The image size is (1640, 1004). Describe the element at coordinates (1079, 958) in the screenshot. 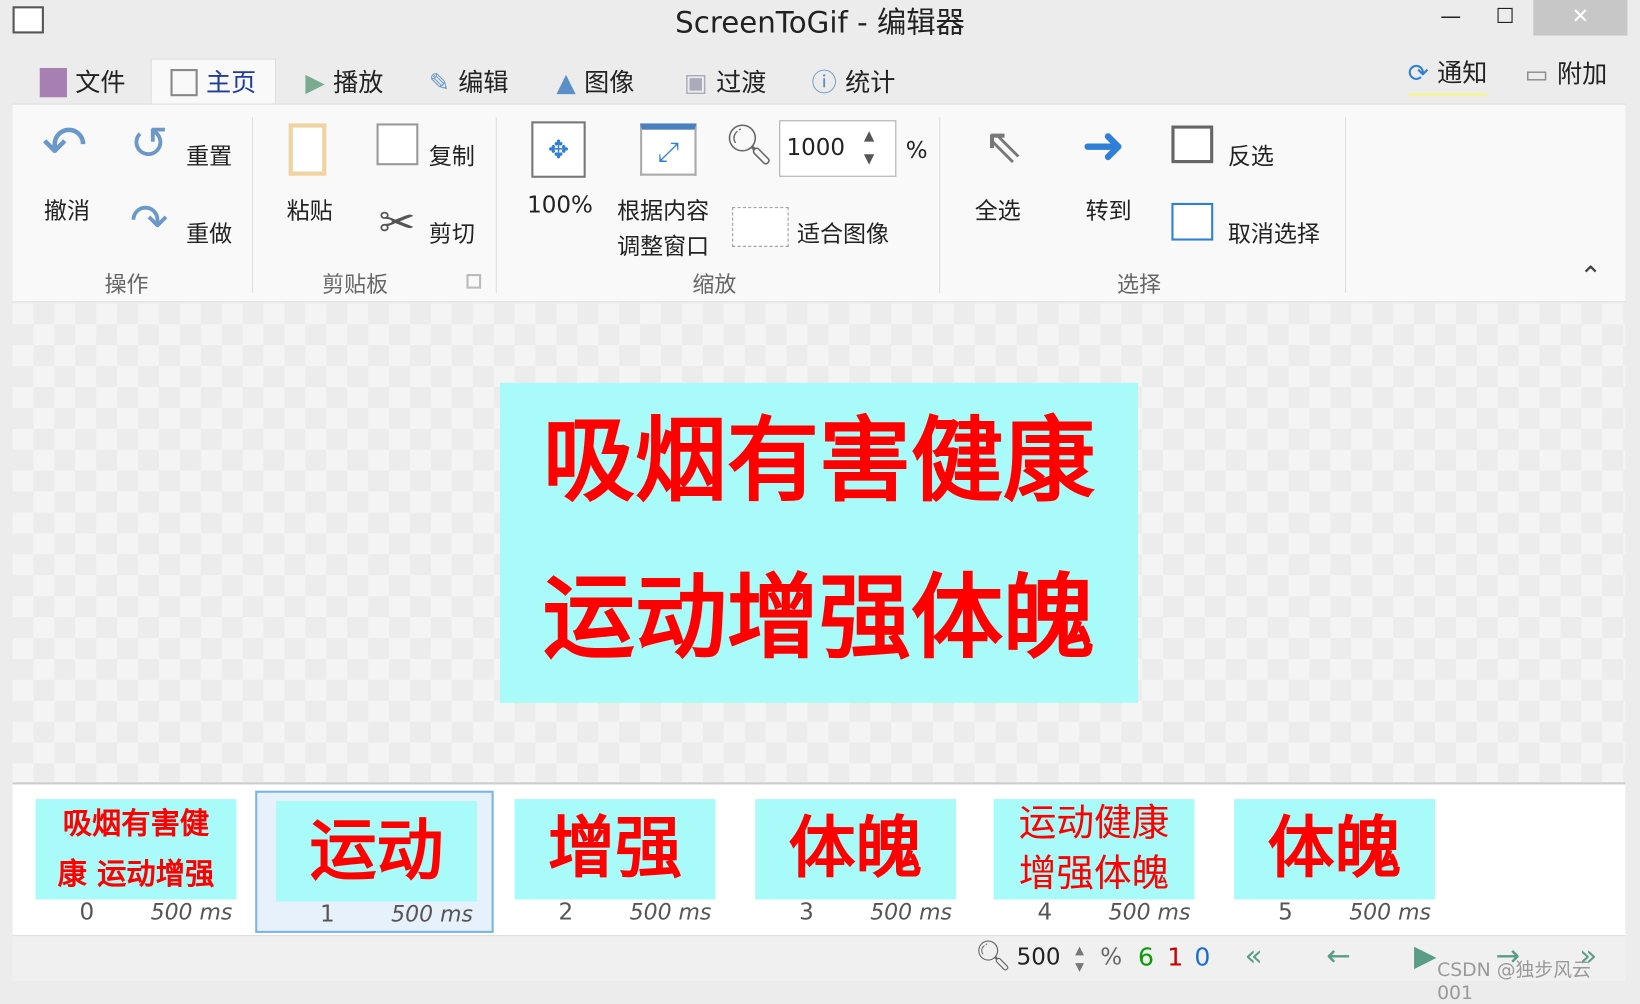

I see `status-zoom-stepper: ▲ ▼` at that location.